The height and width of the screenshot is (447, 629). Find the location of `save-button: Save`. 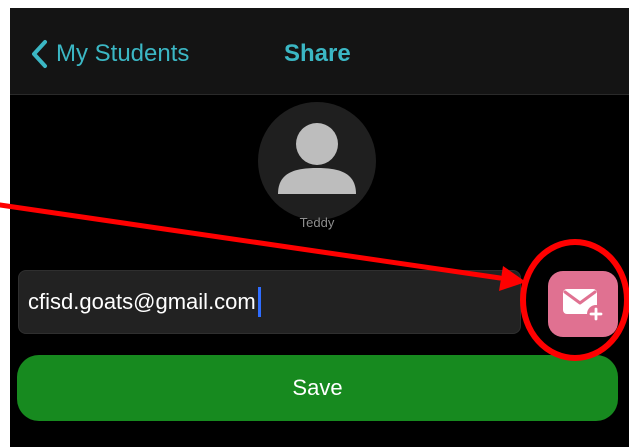

save-button: Save is located at coordinates (317, 388).